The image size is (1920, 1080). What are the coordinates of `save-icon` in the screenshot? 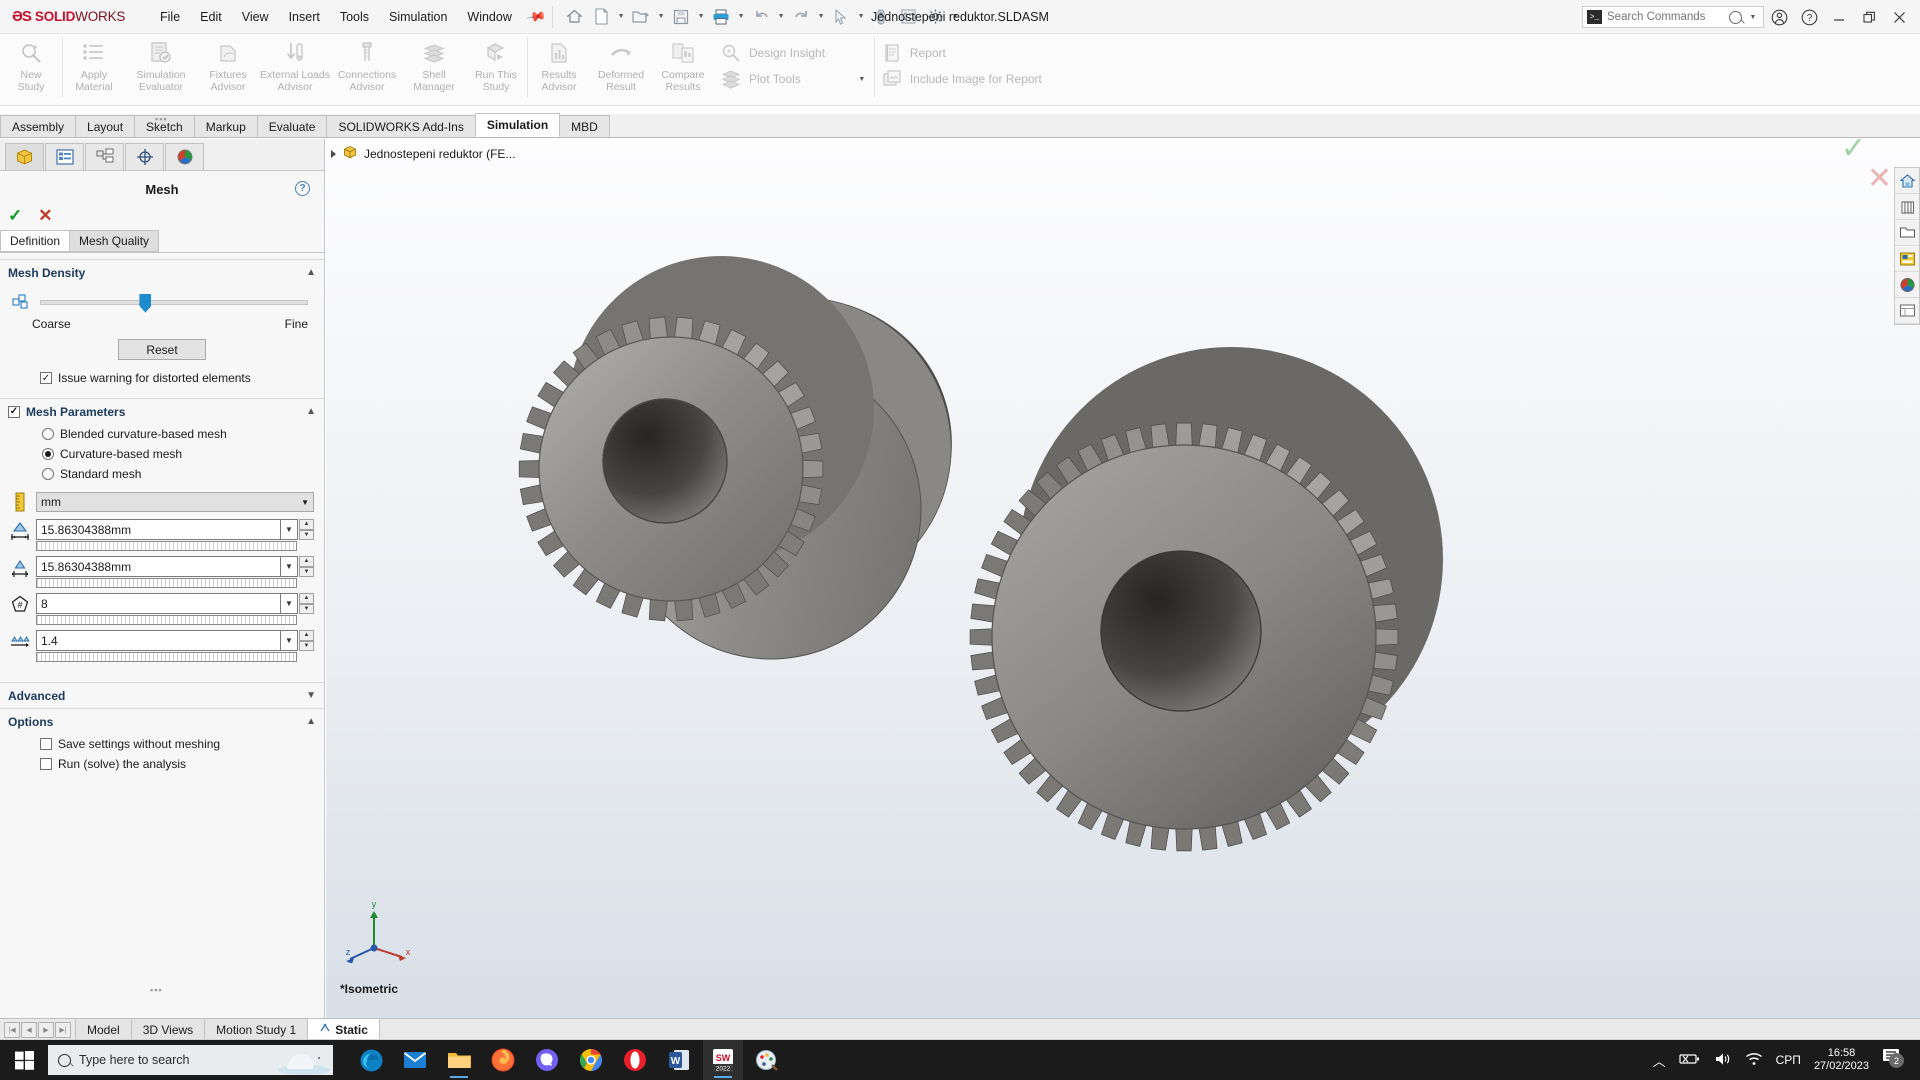 It's located at (681, 17).